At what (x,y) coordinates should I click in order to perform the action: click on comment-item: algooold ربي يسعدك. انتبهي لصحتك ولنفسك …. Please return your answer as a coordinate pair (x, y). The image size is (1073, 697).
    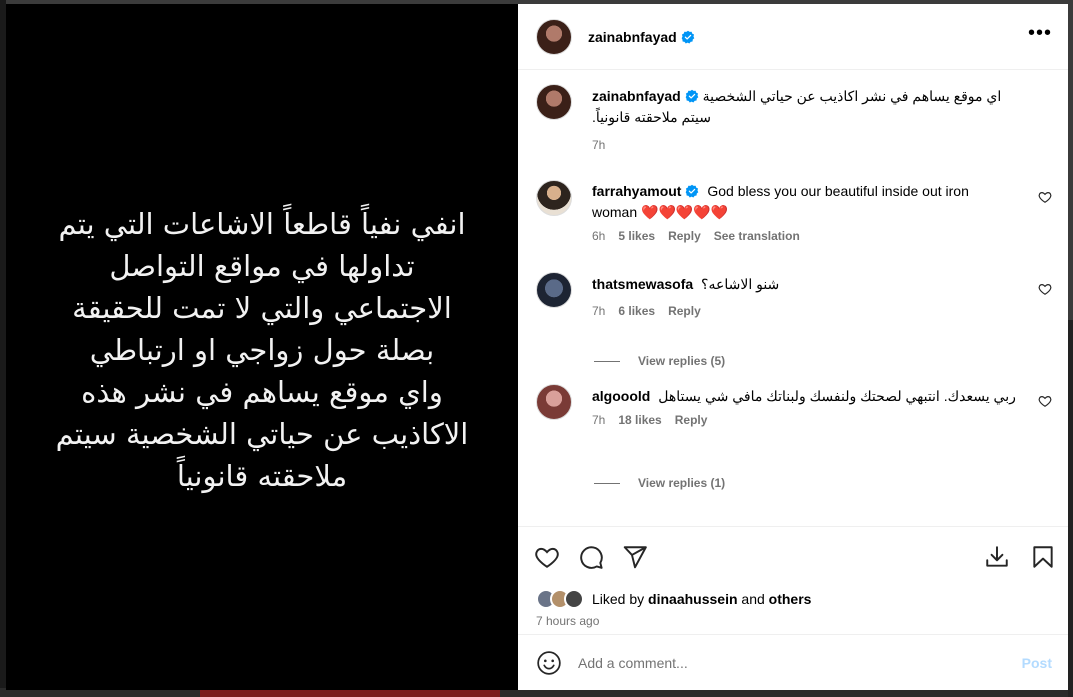
    Looking at the image, I should click on (794, 427).